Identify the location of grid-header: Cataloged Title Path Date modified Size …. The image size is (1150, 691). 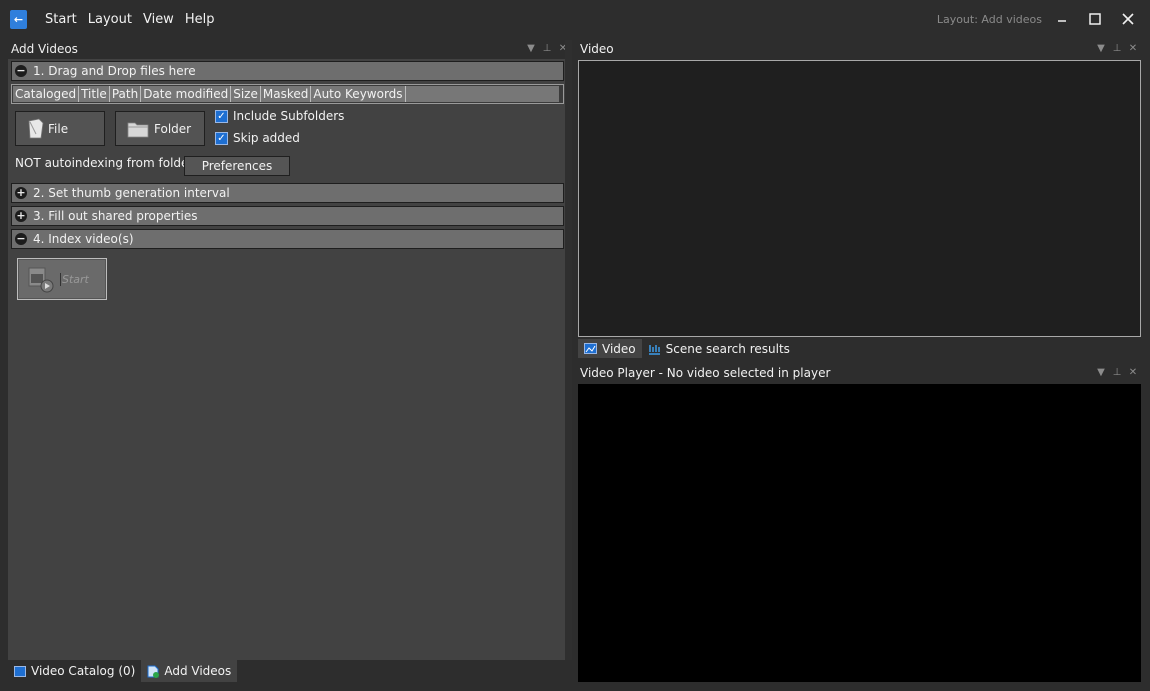
(286, 94).